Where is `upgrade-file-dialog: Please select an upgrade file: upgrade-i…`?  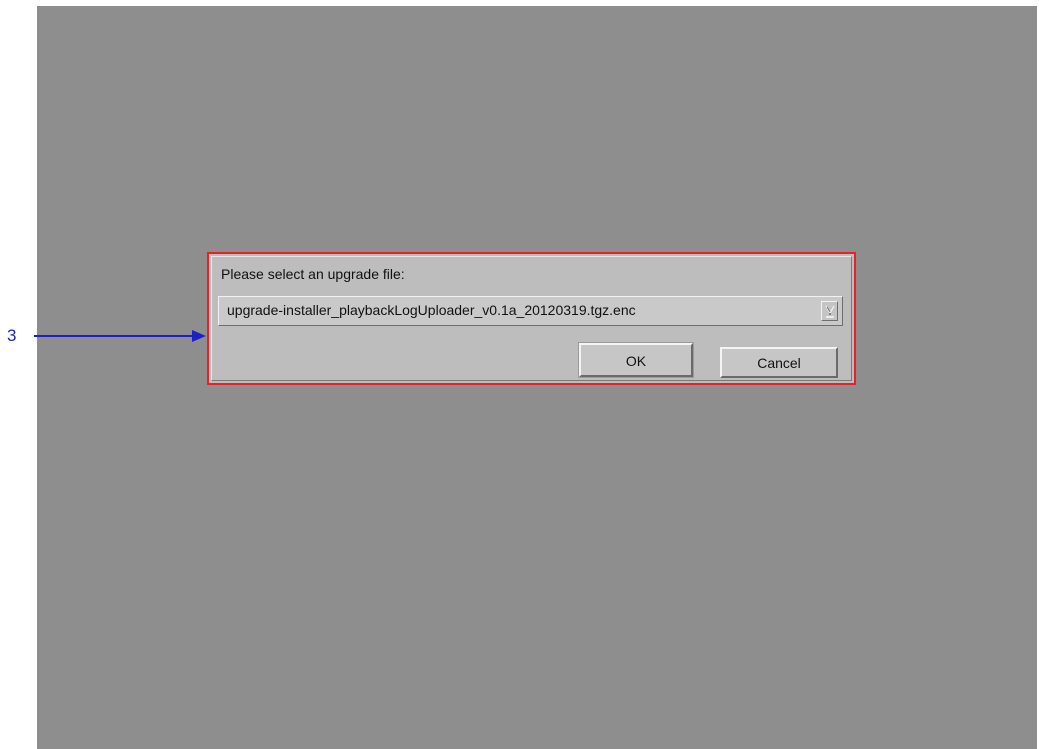 upgrade-file-dialog: Please select an upgrade file: upgrade-i… is located at coordinates (531, 318).